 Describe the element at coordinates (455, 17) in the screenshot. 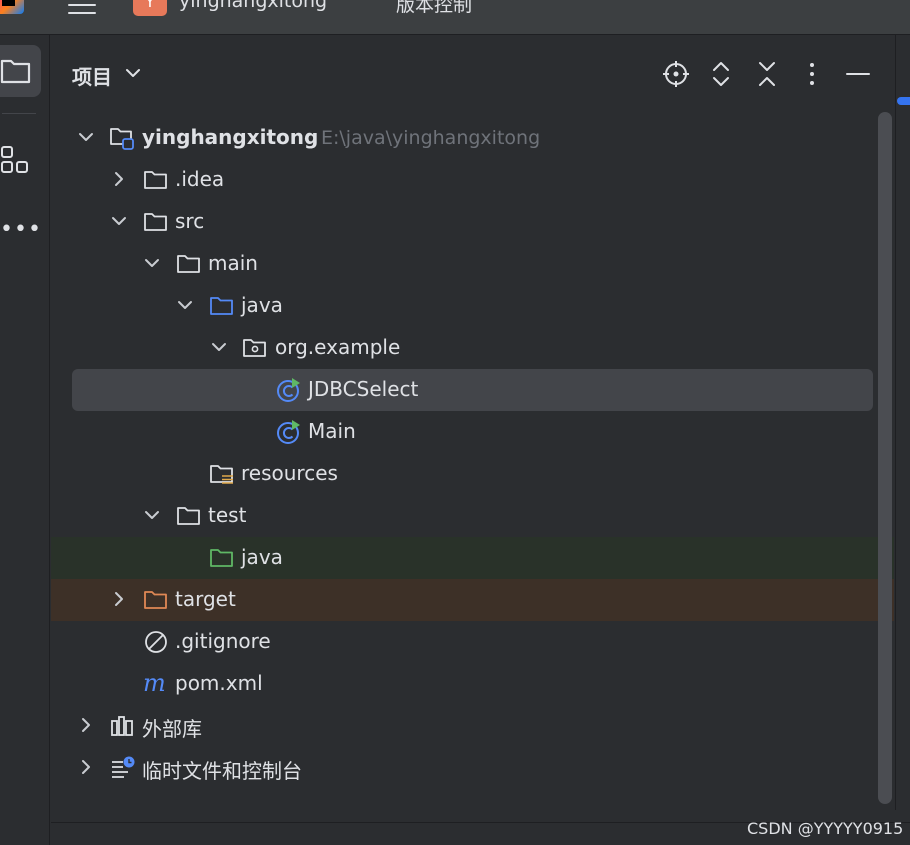

I see `title-bar: Y yinghangxitong ⌄ 版本控制 ⌄` at that location.